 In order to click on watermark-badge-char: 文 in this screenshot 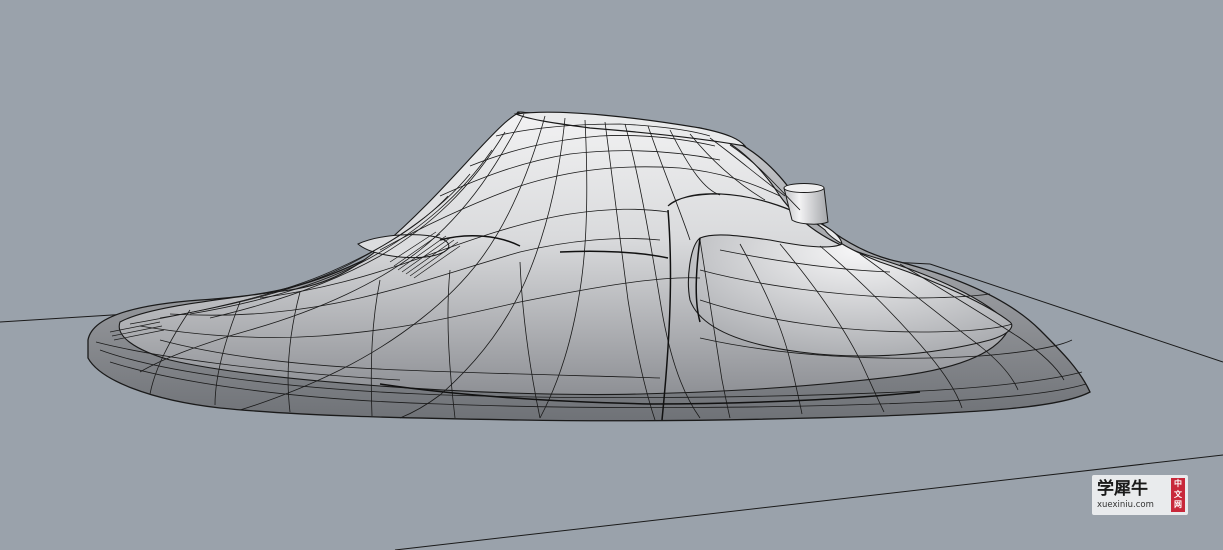, I will do `click(1178, 494)`.